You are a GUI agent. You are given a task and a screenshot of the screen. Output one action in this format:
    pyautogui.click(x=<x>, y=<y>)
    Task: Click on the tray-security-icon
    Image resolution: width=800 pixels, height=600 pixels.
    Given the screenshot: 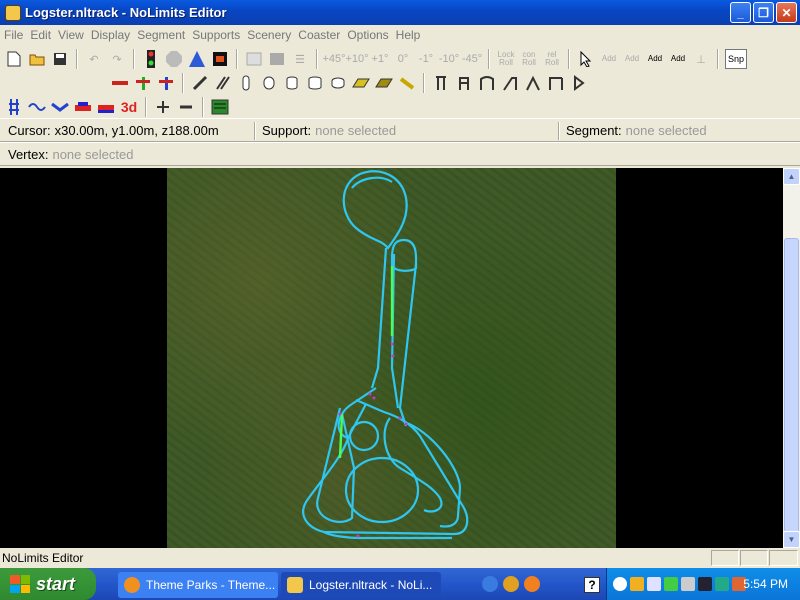 What is the action you would take?
    pyautogui.click(x=705, y=584)
    